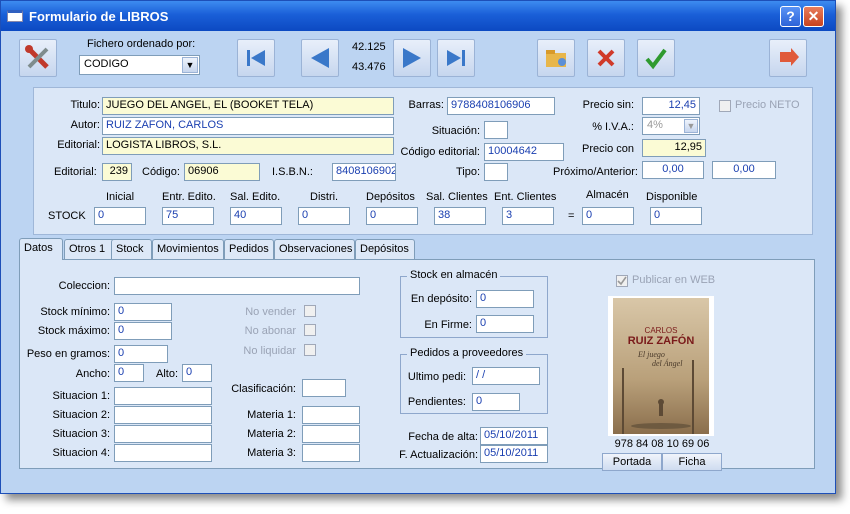  What do you see at coordinates (454, 275) in the screenshot?
I see `stock-almacen-title: Stock en almacén` at bounding box center [454, 275].